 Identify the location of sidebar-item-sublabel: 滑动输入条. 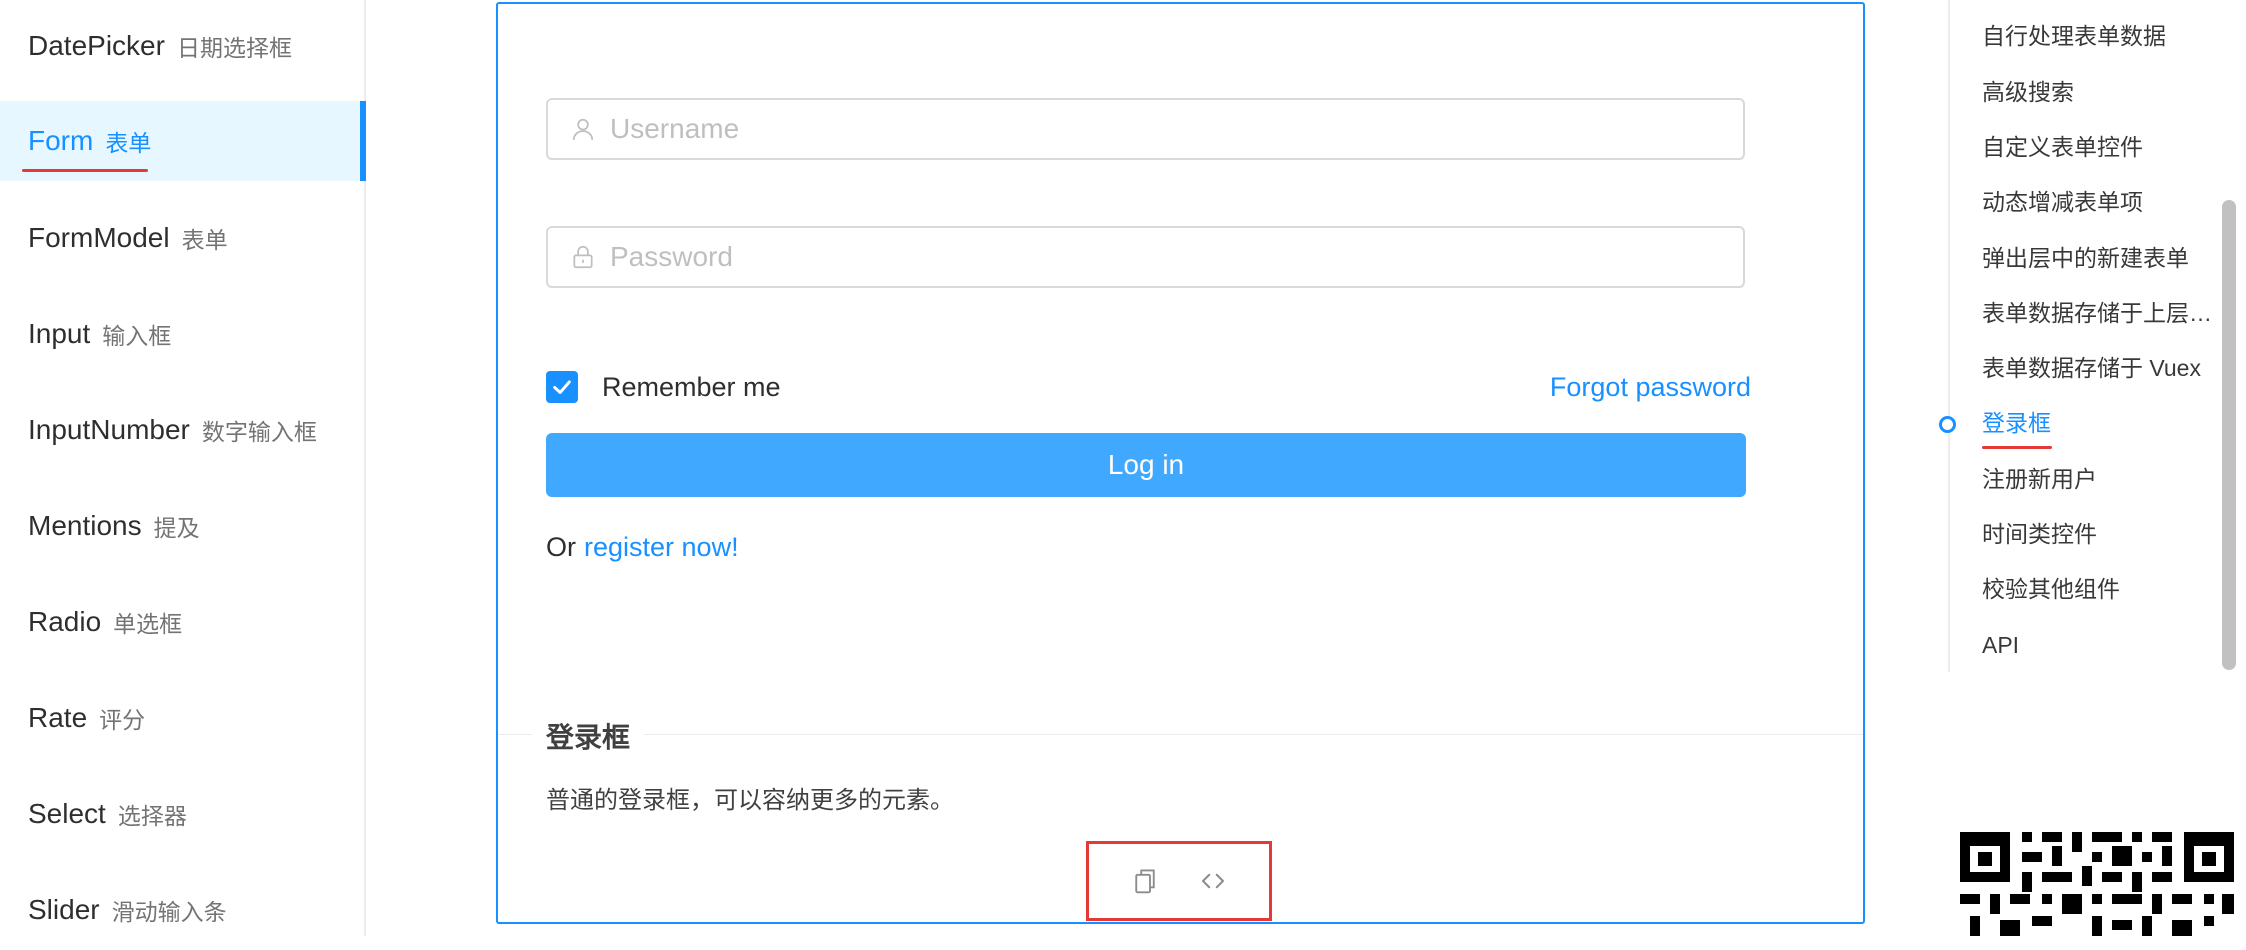
(169, 912).